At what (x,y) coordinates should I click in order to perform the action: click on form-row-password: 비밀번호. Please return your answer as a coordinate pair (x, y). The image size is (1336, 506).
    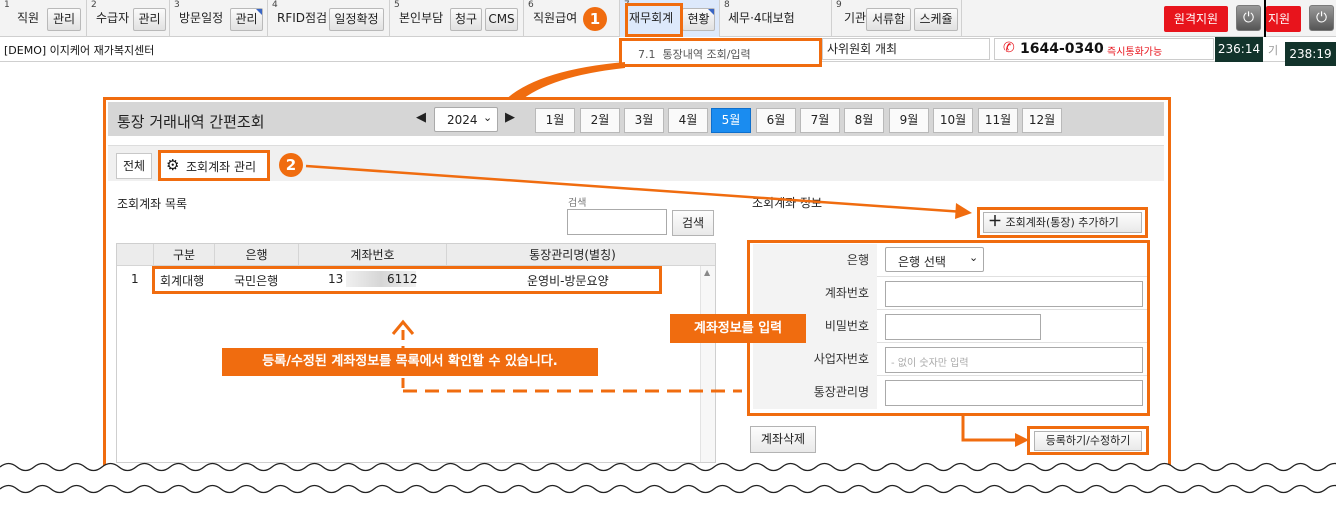
    Looking at the image, I should click on (950, 326).